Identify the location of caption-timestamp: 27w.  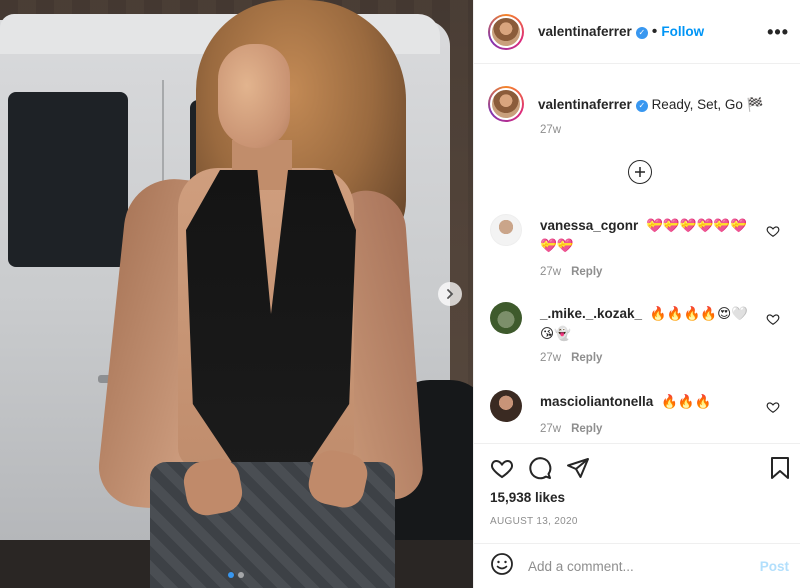
(550, 130).